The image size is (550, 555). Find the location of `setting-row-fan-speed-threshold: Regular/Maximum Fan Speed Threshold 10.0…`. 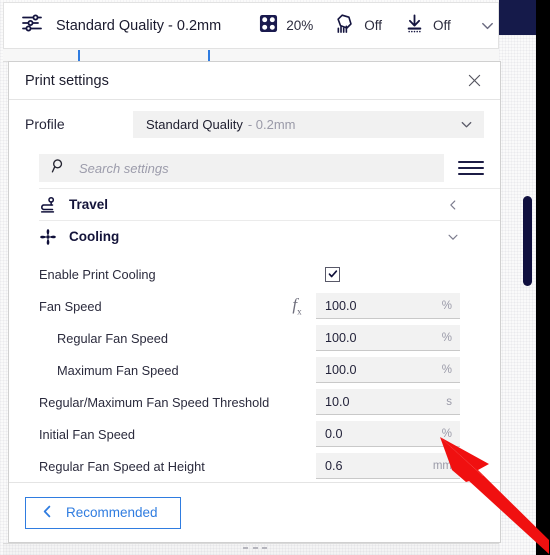

setting-row-fan-speed-threshold: Regular/Maximum Fan Speed Threshold 10.0… is located at coordinates (269, 402).